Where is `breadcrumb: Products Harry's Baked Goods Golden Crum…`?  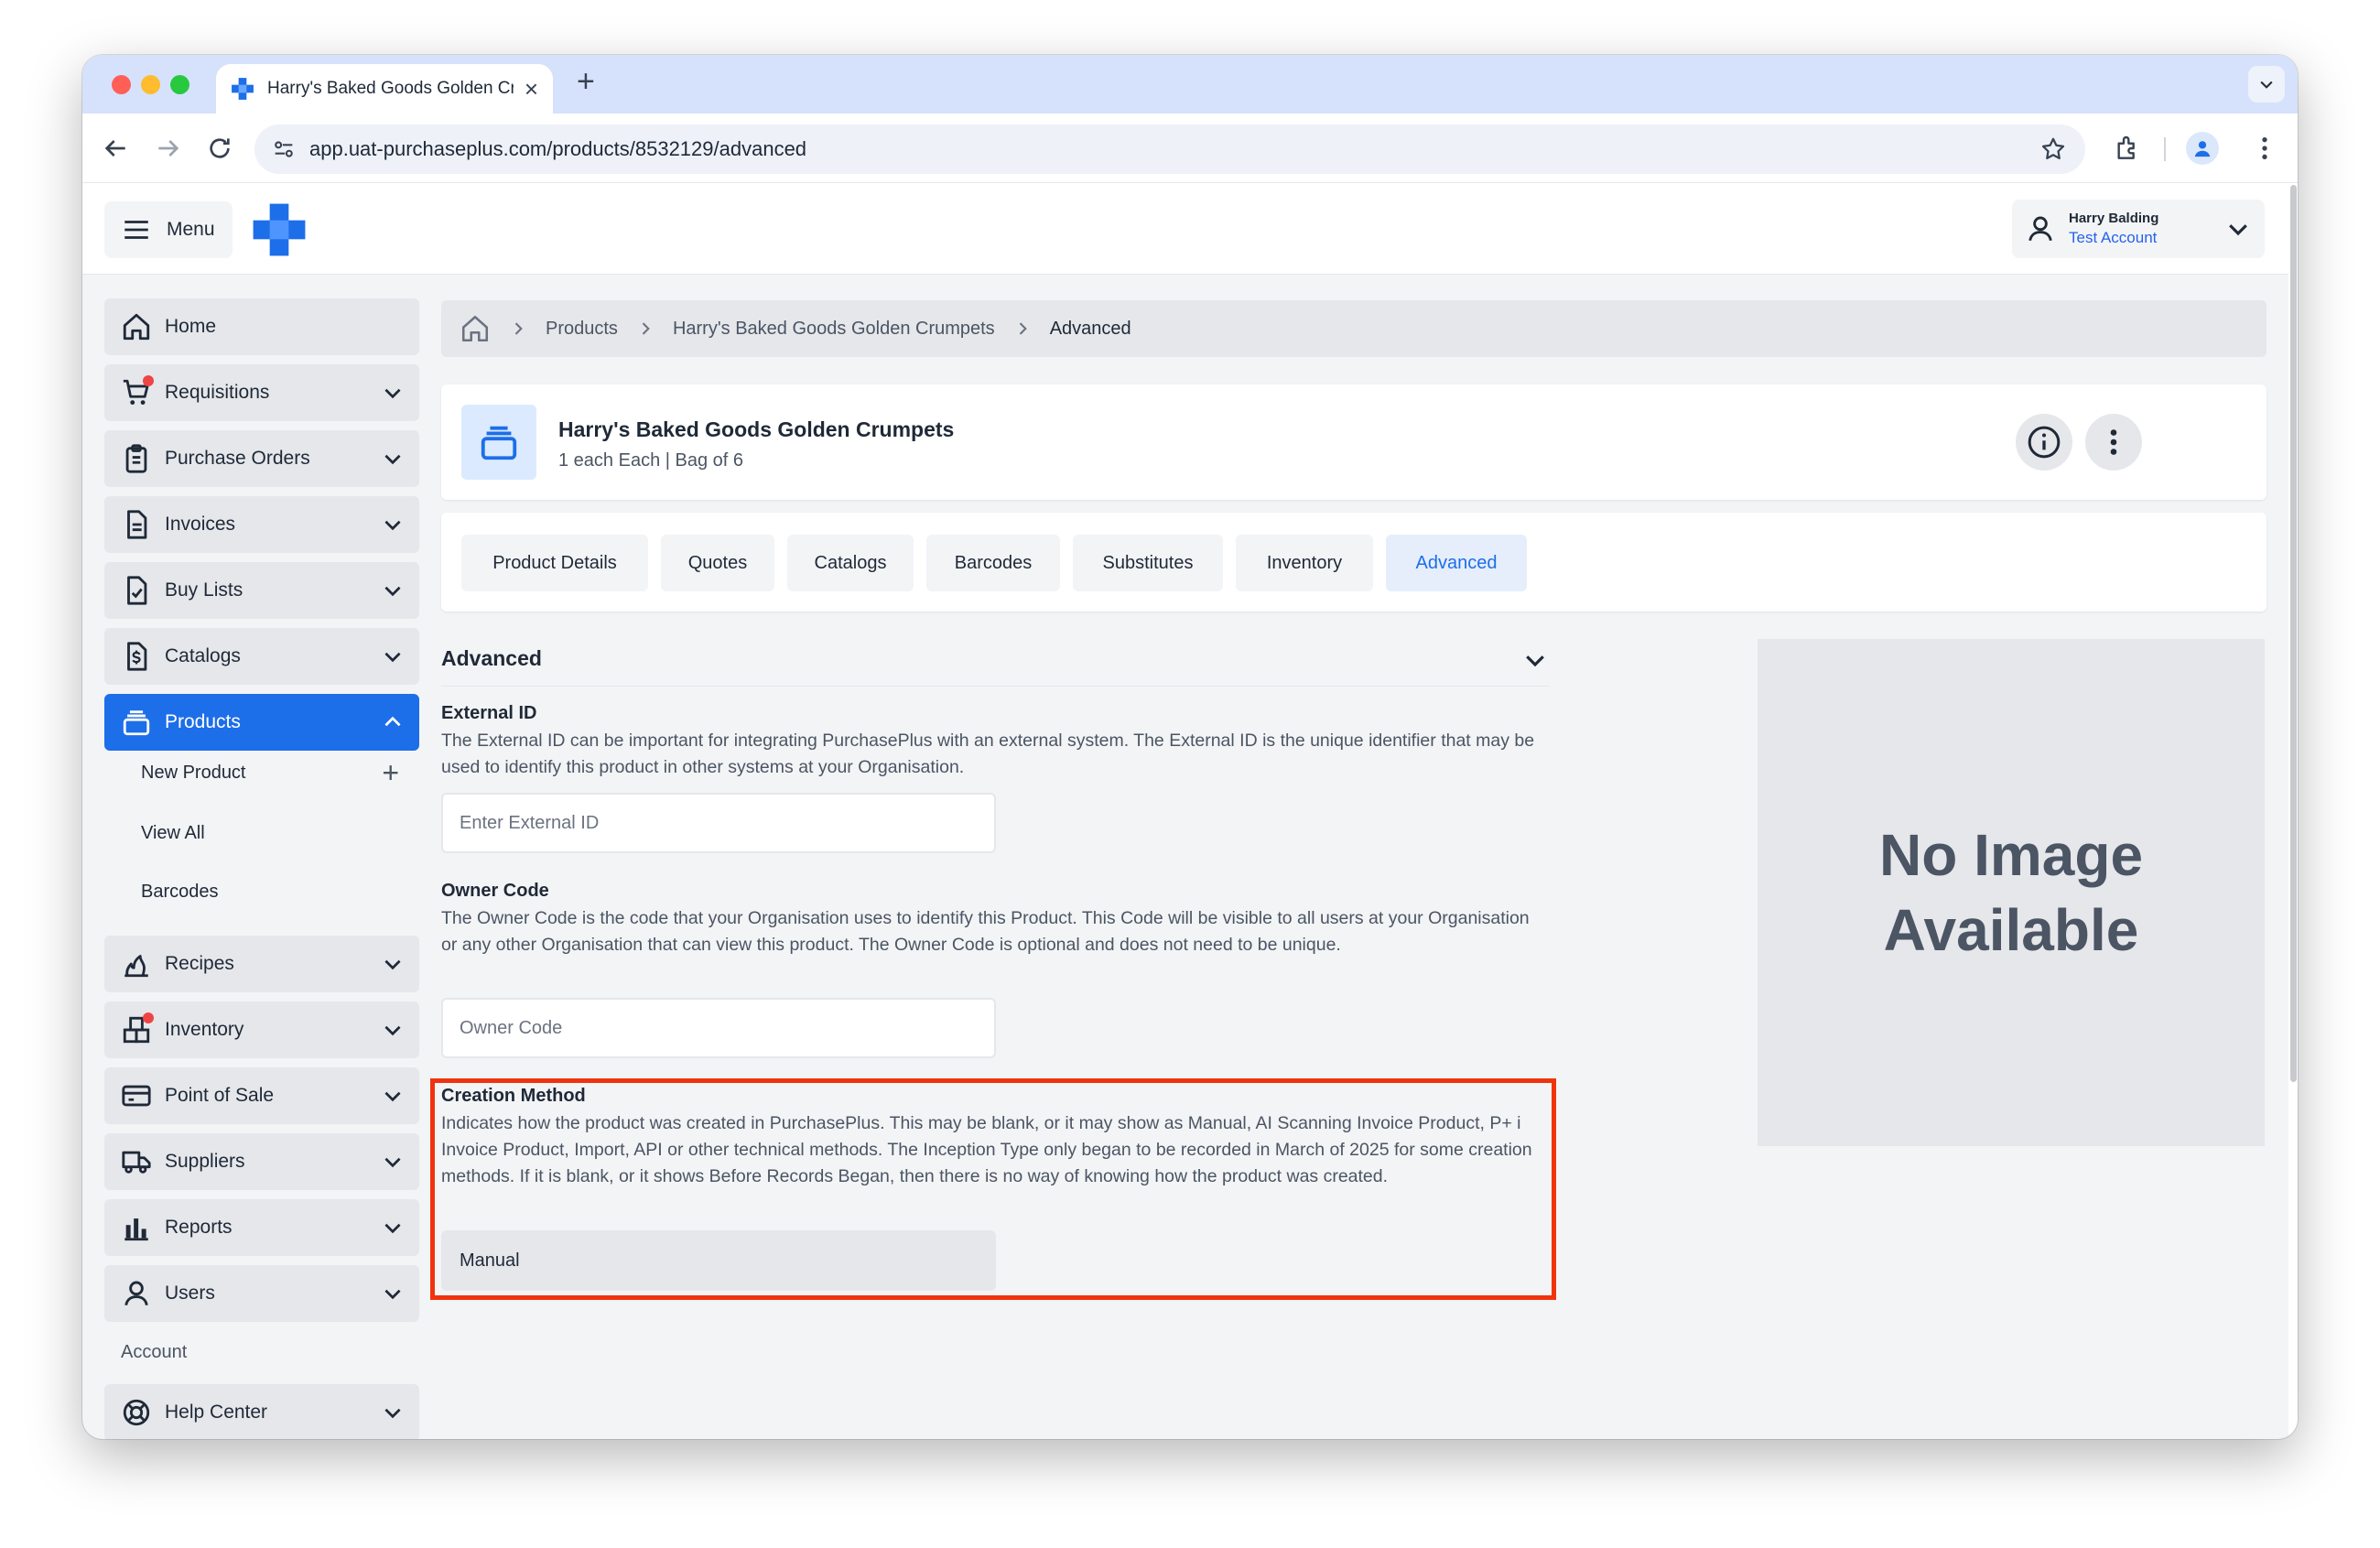
breadcrumb: Products Harry's Baked Goods Golden Crum… is located at coordinates (1353, 328).